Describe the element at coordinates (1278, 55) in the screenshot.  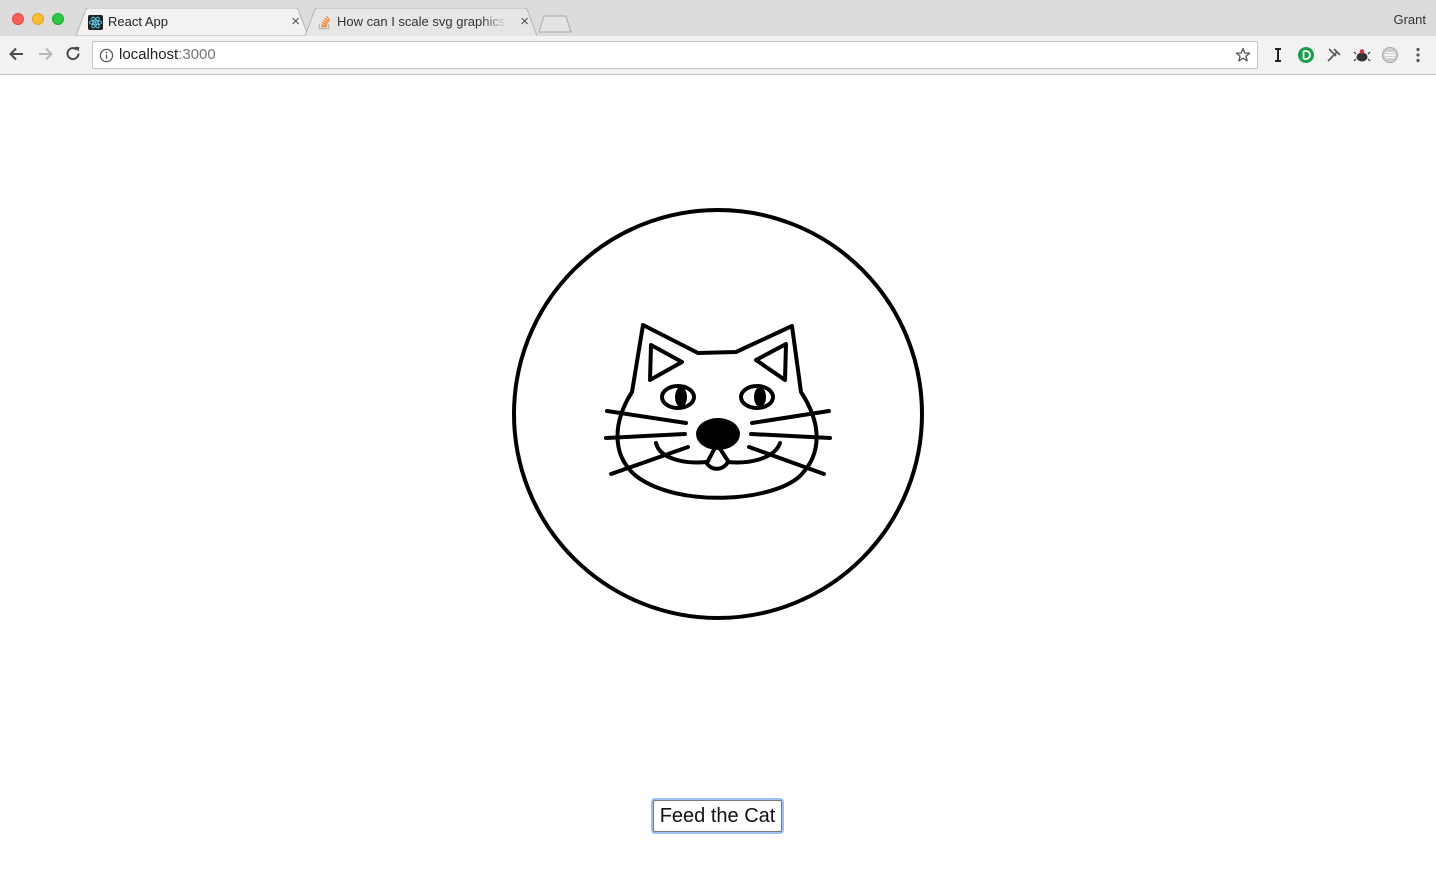
I see `extension-i-icon` at that location.